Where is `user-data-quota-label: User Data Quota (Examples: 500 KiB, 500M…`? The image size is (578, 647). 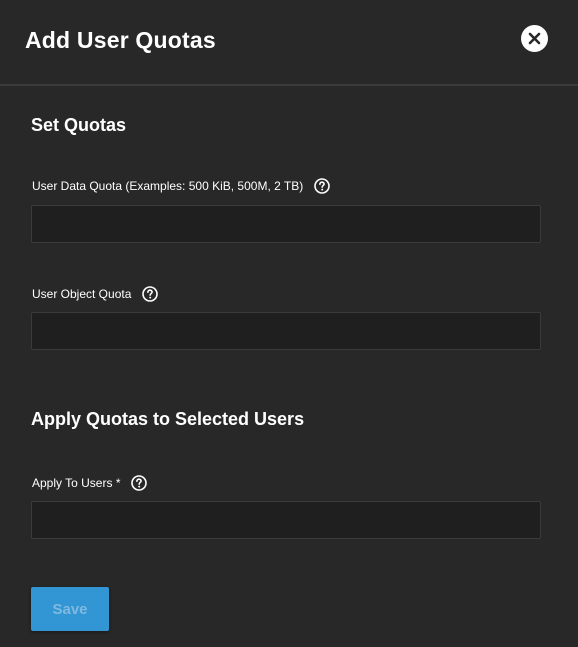
user-data-quota-label: User Data Quota (Examples: 500 KiB, 500M… is located at coordinates (181, 186).